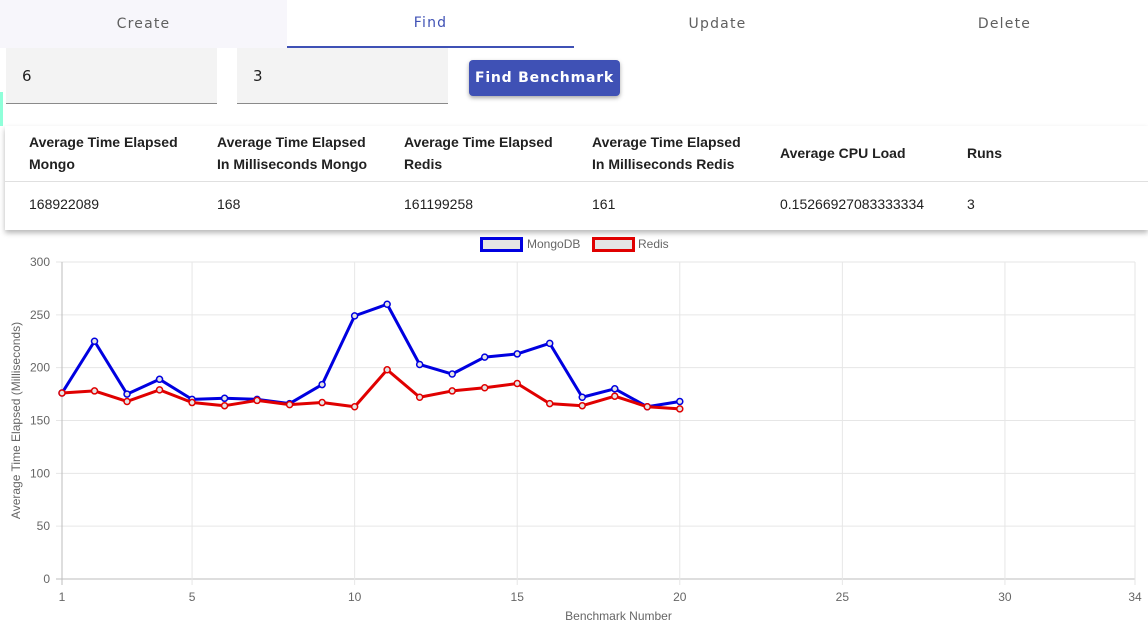 Image resolution: width=1148 pixels, height=628 pixels. I want to click on tab-bar: Create Find Update Delete, so click(574, 24).